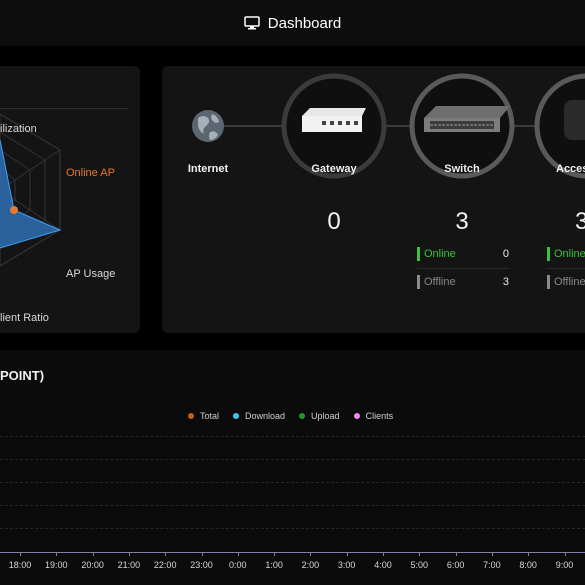  I want to click on legend-label-download: Download, so click(265, 416).